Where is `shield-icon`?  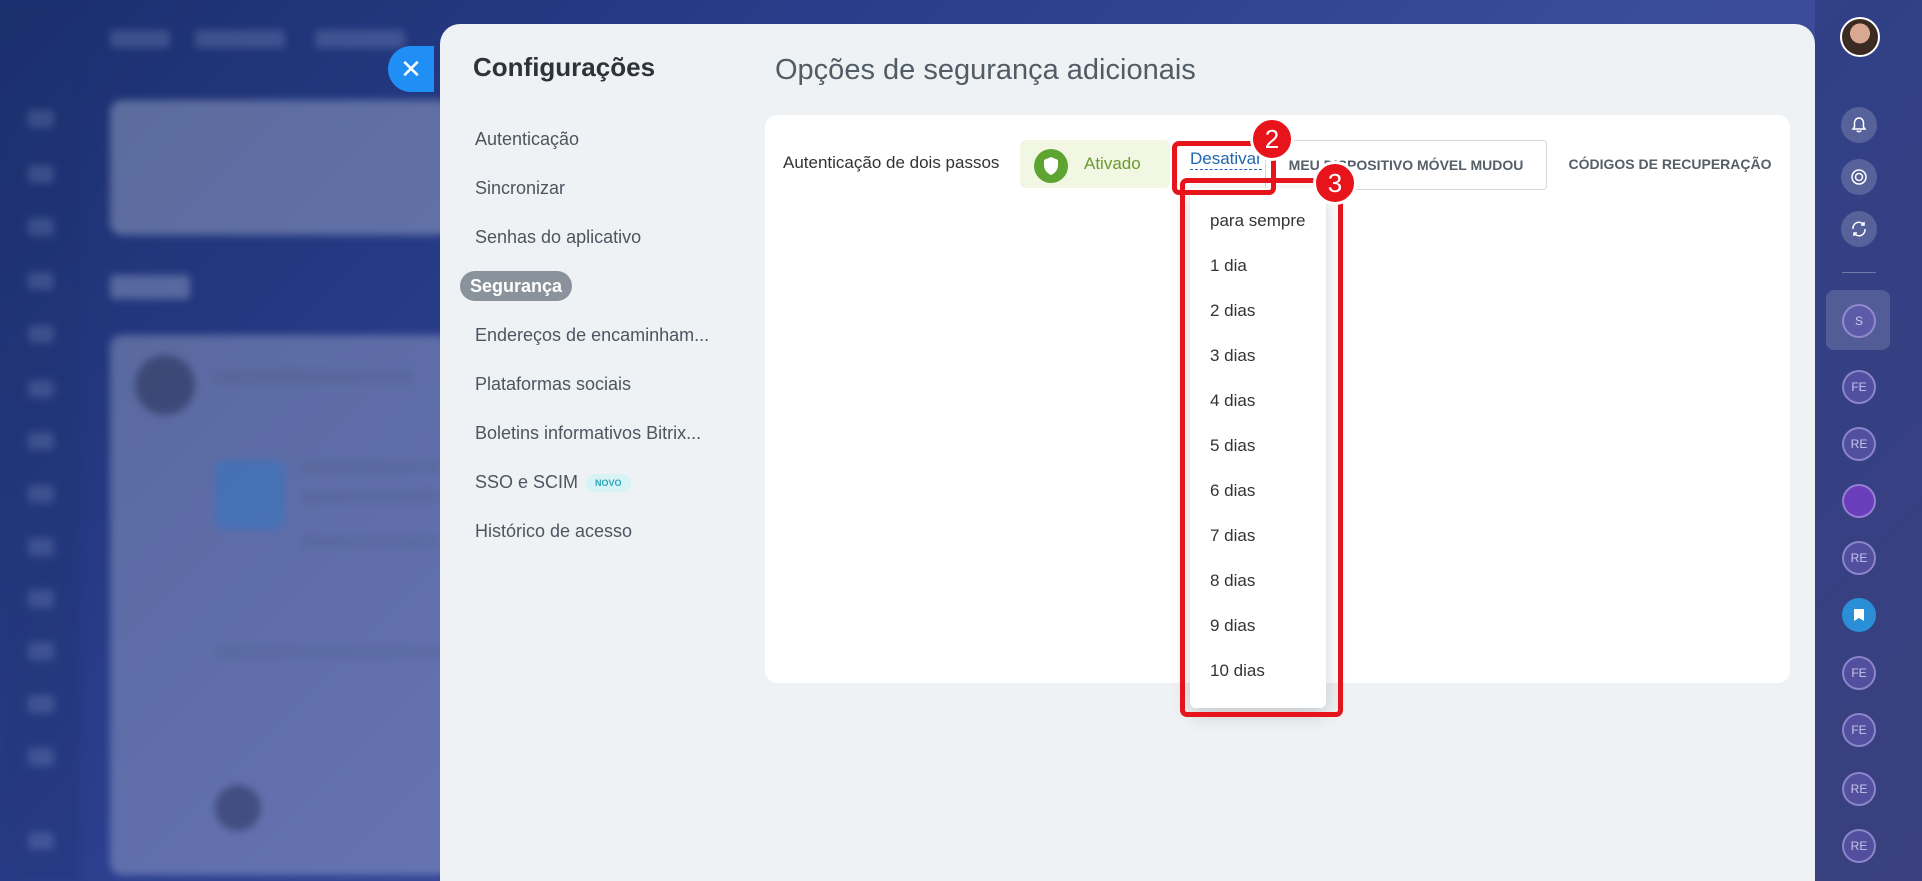
shield-icon is located at coordinates (1051, 166).